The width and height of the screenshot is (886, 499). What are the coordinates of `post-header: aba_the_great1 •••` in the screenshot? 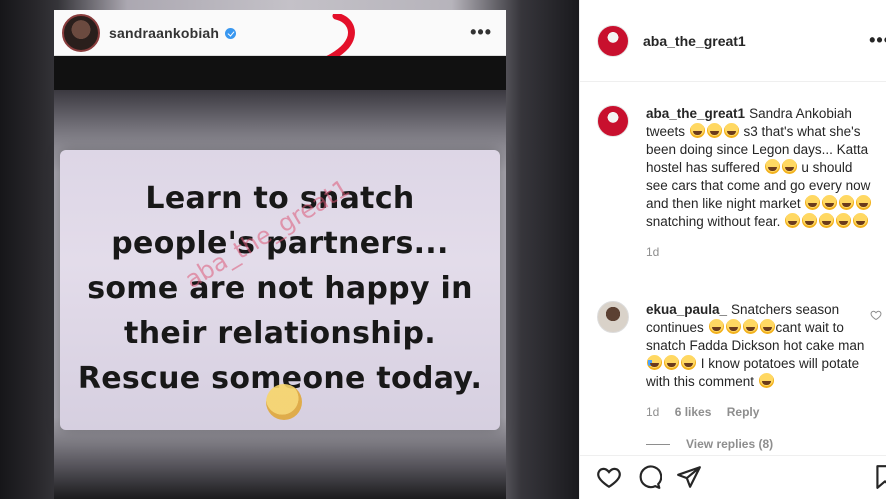 It's located at (733, 41).